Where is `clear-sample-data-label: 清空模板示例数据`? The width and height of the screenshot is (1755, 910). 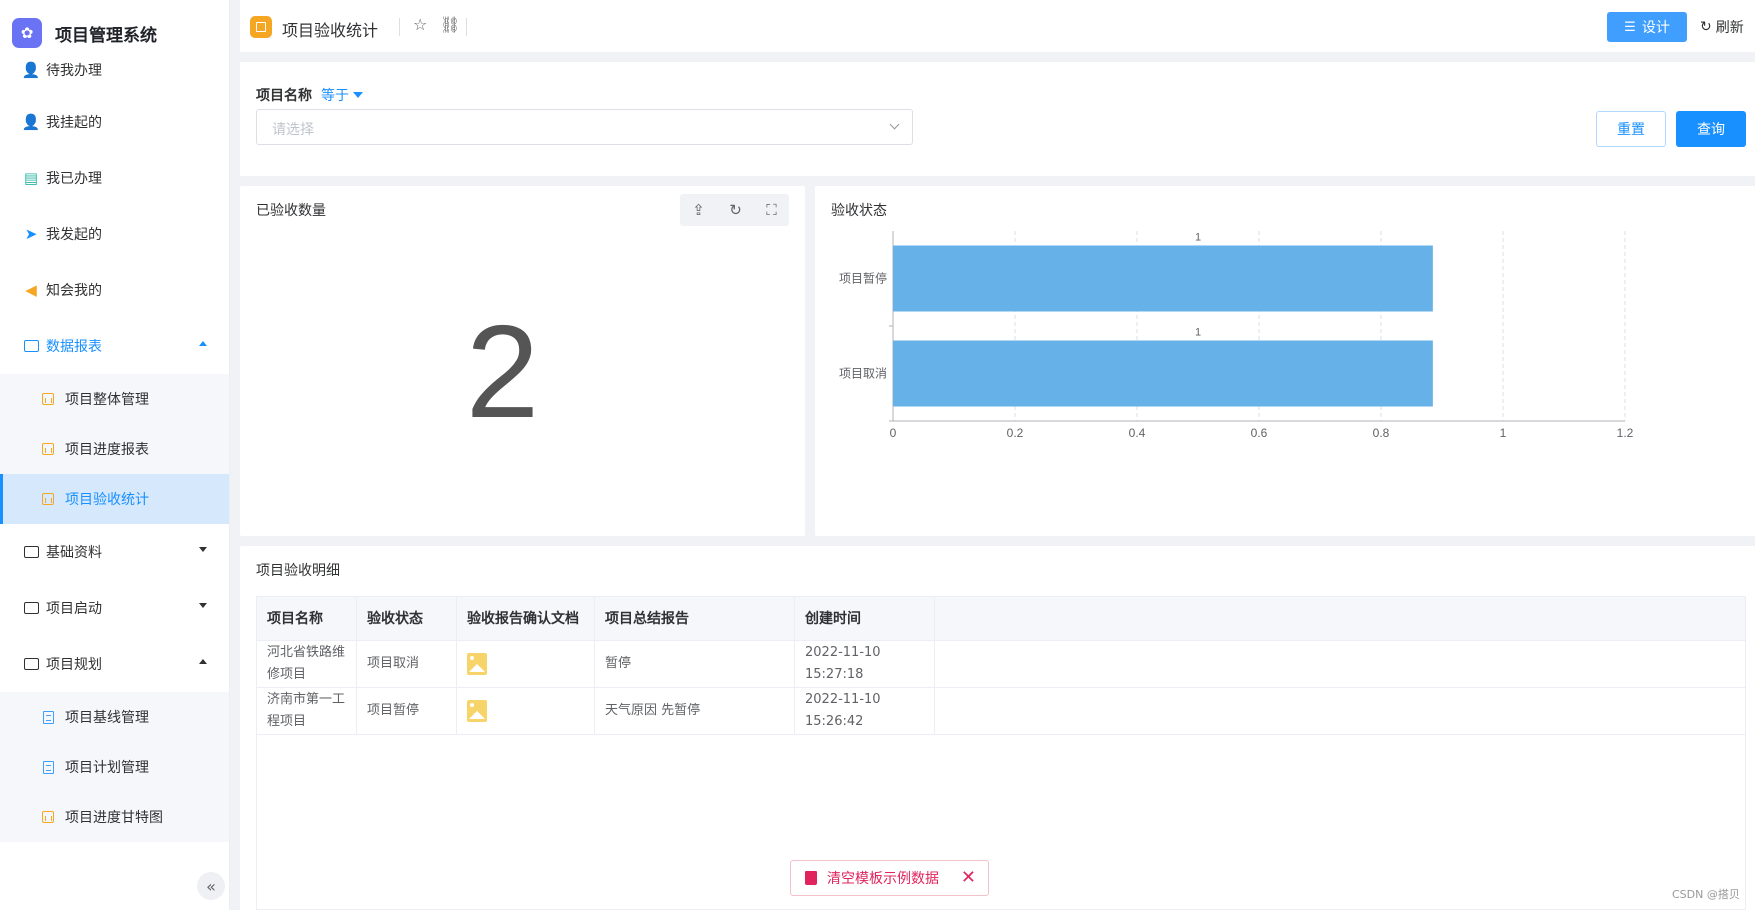 clear-sample-data-label: 清空模板示例数据 is located at coordinates (883, 879).